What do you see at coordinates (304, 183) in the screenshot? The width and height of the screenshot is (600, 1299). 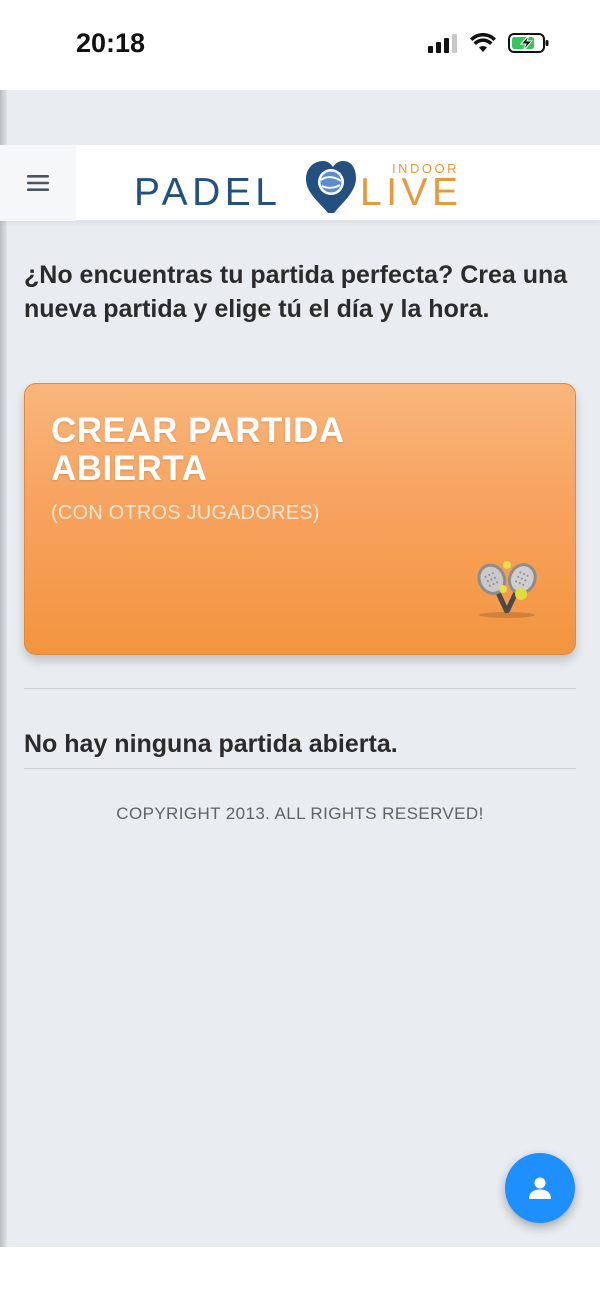 I see `padel-live-logo: PADEL INDOOR LIVE` at bounding box center [304, 183].